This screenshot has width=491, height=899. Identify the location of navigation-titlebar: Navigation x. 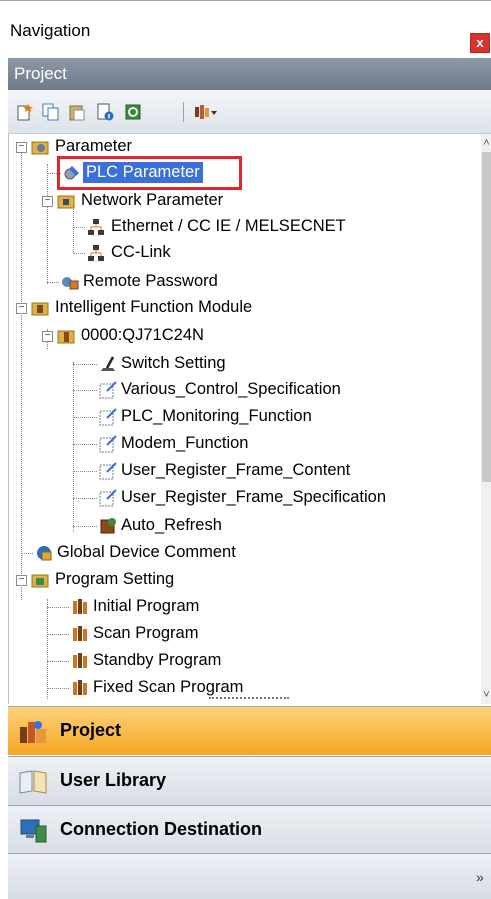
(245, 26).